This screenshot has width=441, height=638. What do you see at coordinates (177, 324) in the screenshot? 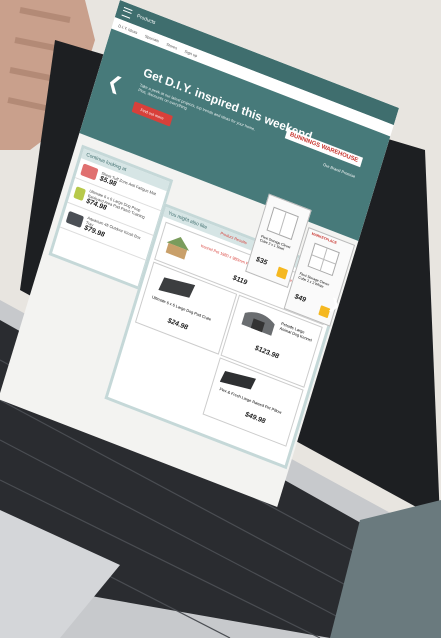
I see `product-price: $24.98` at bounding box center [177, 324].